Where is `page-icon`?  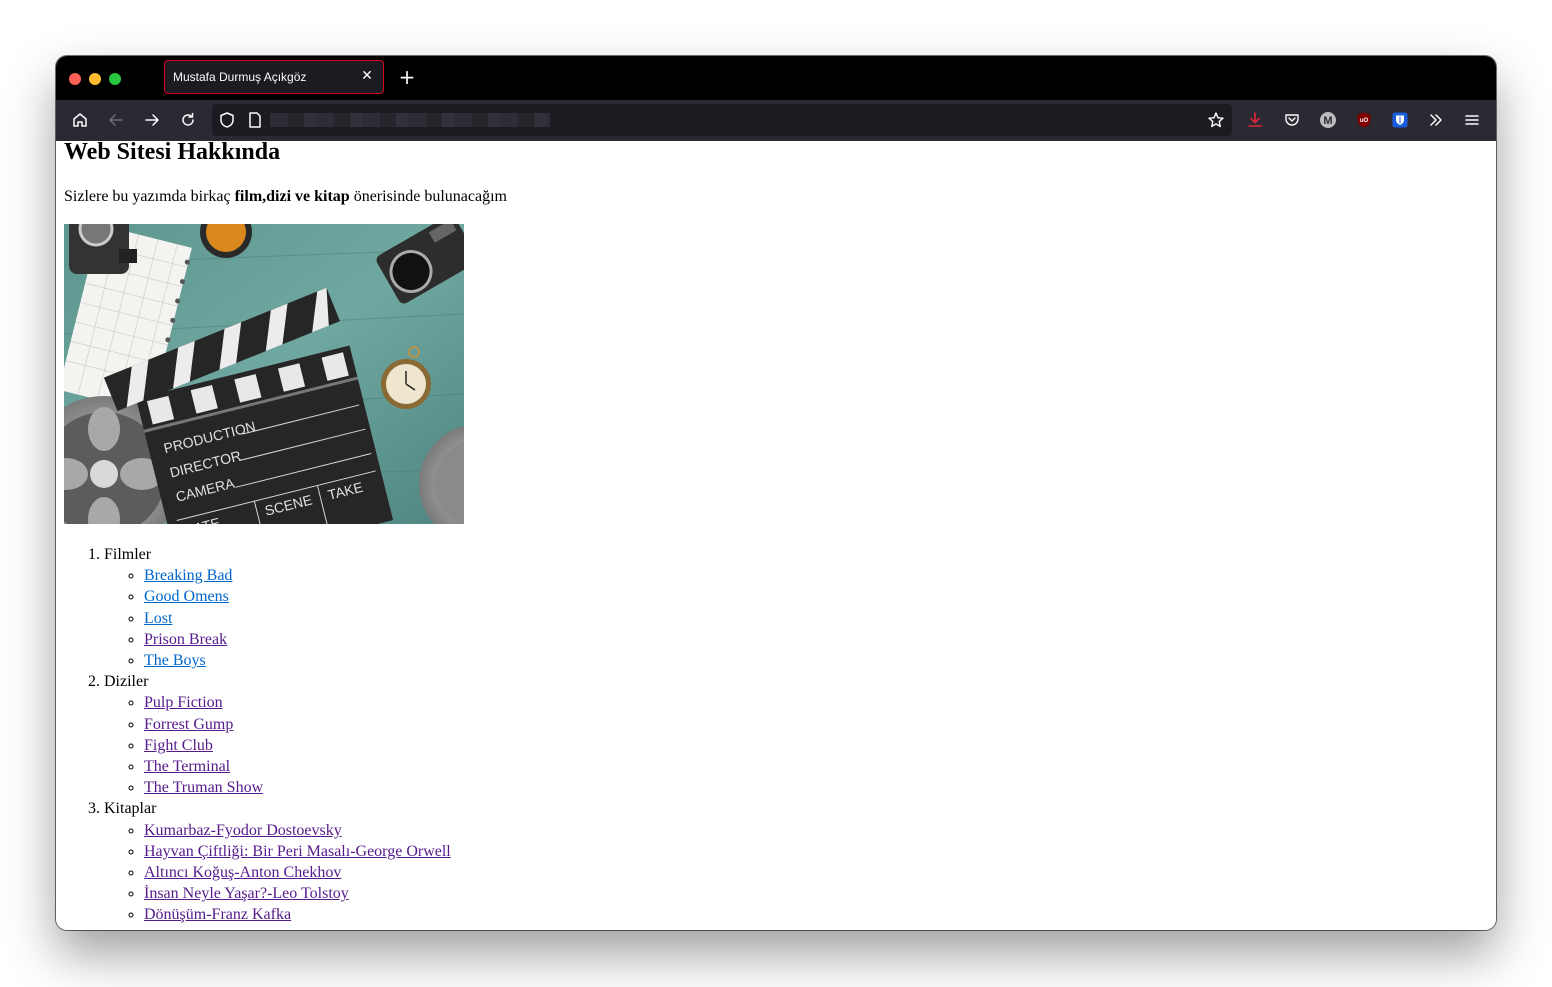 page-icon is located at coordinates (255, 120).